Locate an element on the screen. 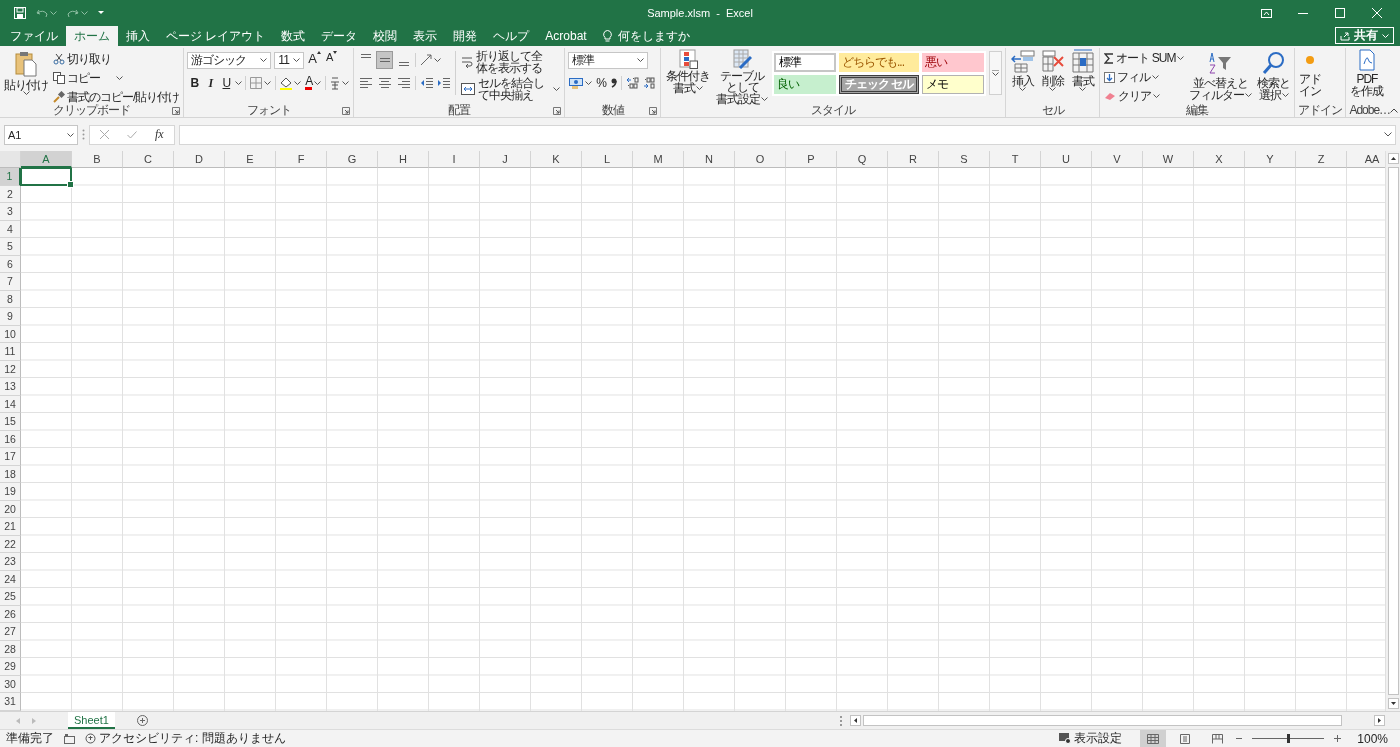 The image size is (1400, 747). ribbon-tab: 校閲 is located at coordinates (385, 36).